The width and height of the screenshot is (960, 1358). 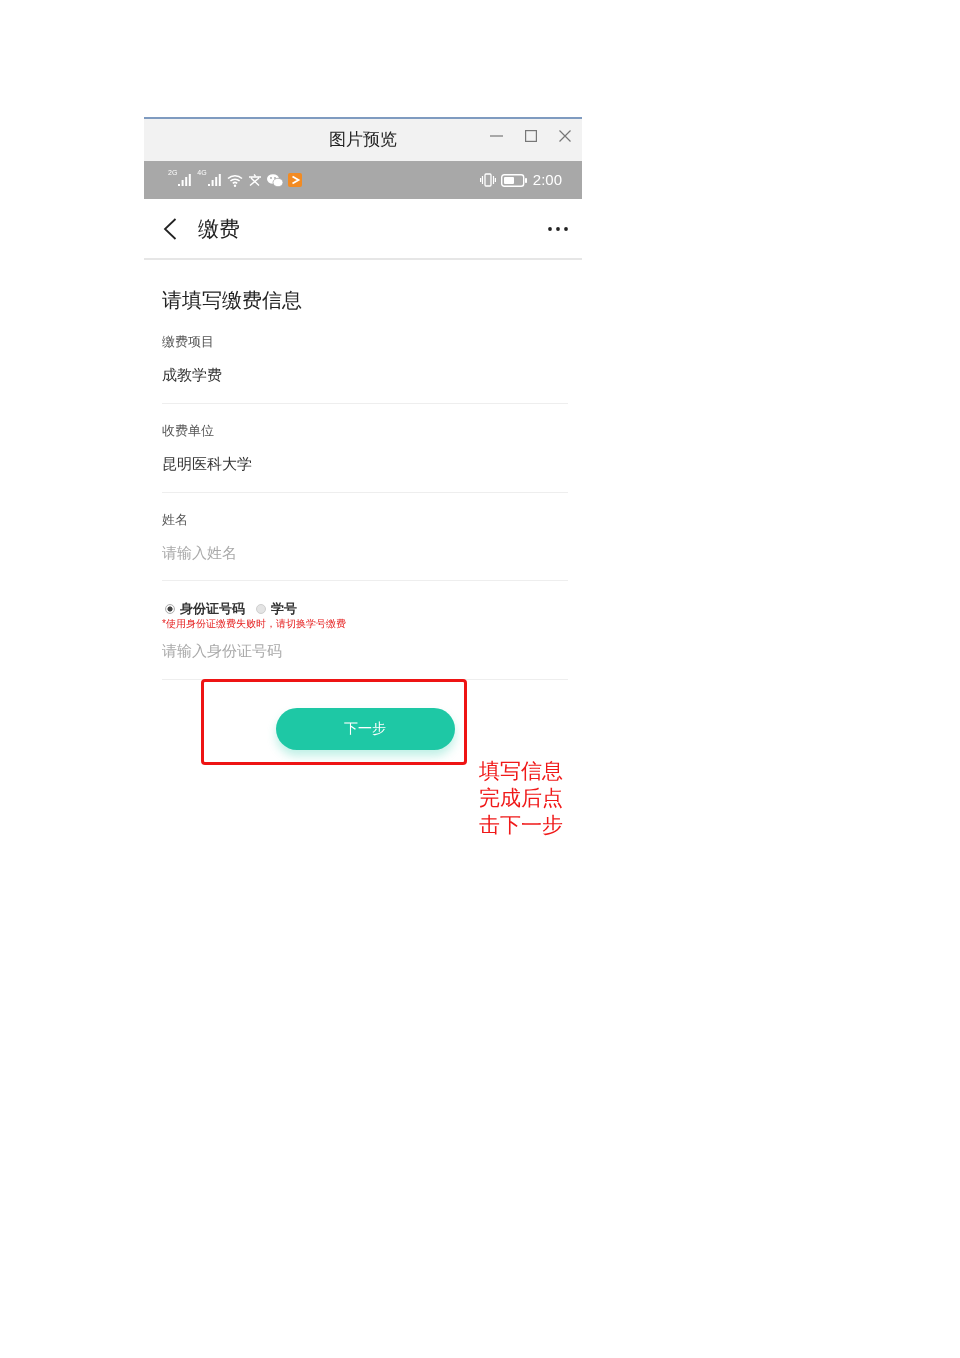 What do you see at coordinates (365, 552) in the screenshot?
I see `text-input: 请输入姓名` at bounding box center [365, 552].